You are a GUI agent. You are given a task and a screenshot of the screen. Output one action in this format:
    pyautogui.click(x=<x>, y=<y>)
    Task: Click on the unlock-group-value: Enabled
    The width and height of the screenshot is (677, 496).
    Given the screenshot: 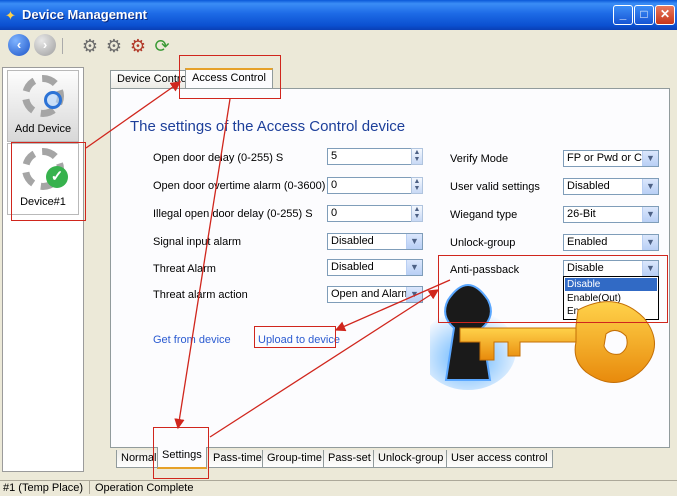 What is the action you would take?
    pyautogui.click(x=587, y=242)
    